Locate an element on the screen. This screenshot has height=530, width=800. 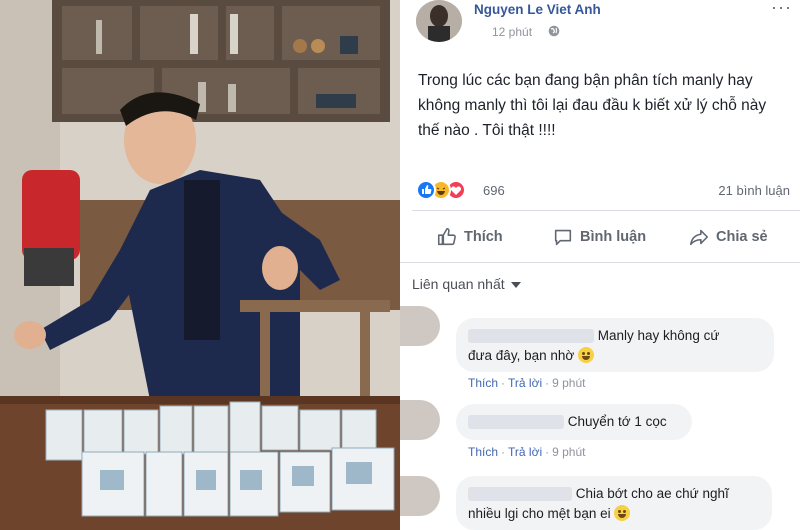
comment-bubble: Manly hay không cứ đưa đây, bạn nhờ is located at coordinates (615, 345).